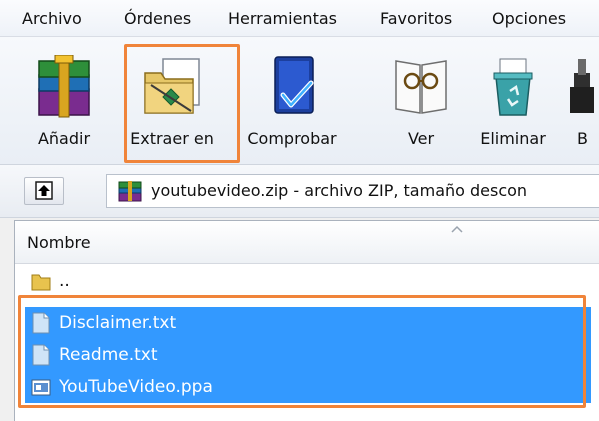  I want to click on up-folder-button, so click(44, 191).